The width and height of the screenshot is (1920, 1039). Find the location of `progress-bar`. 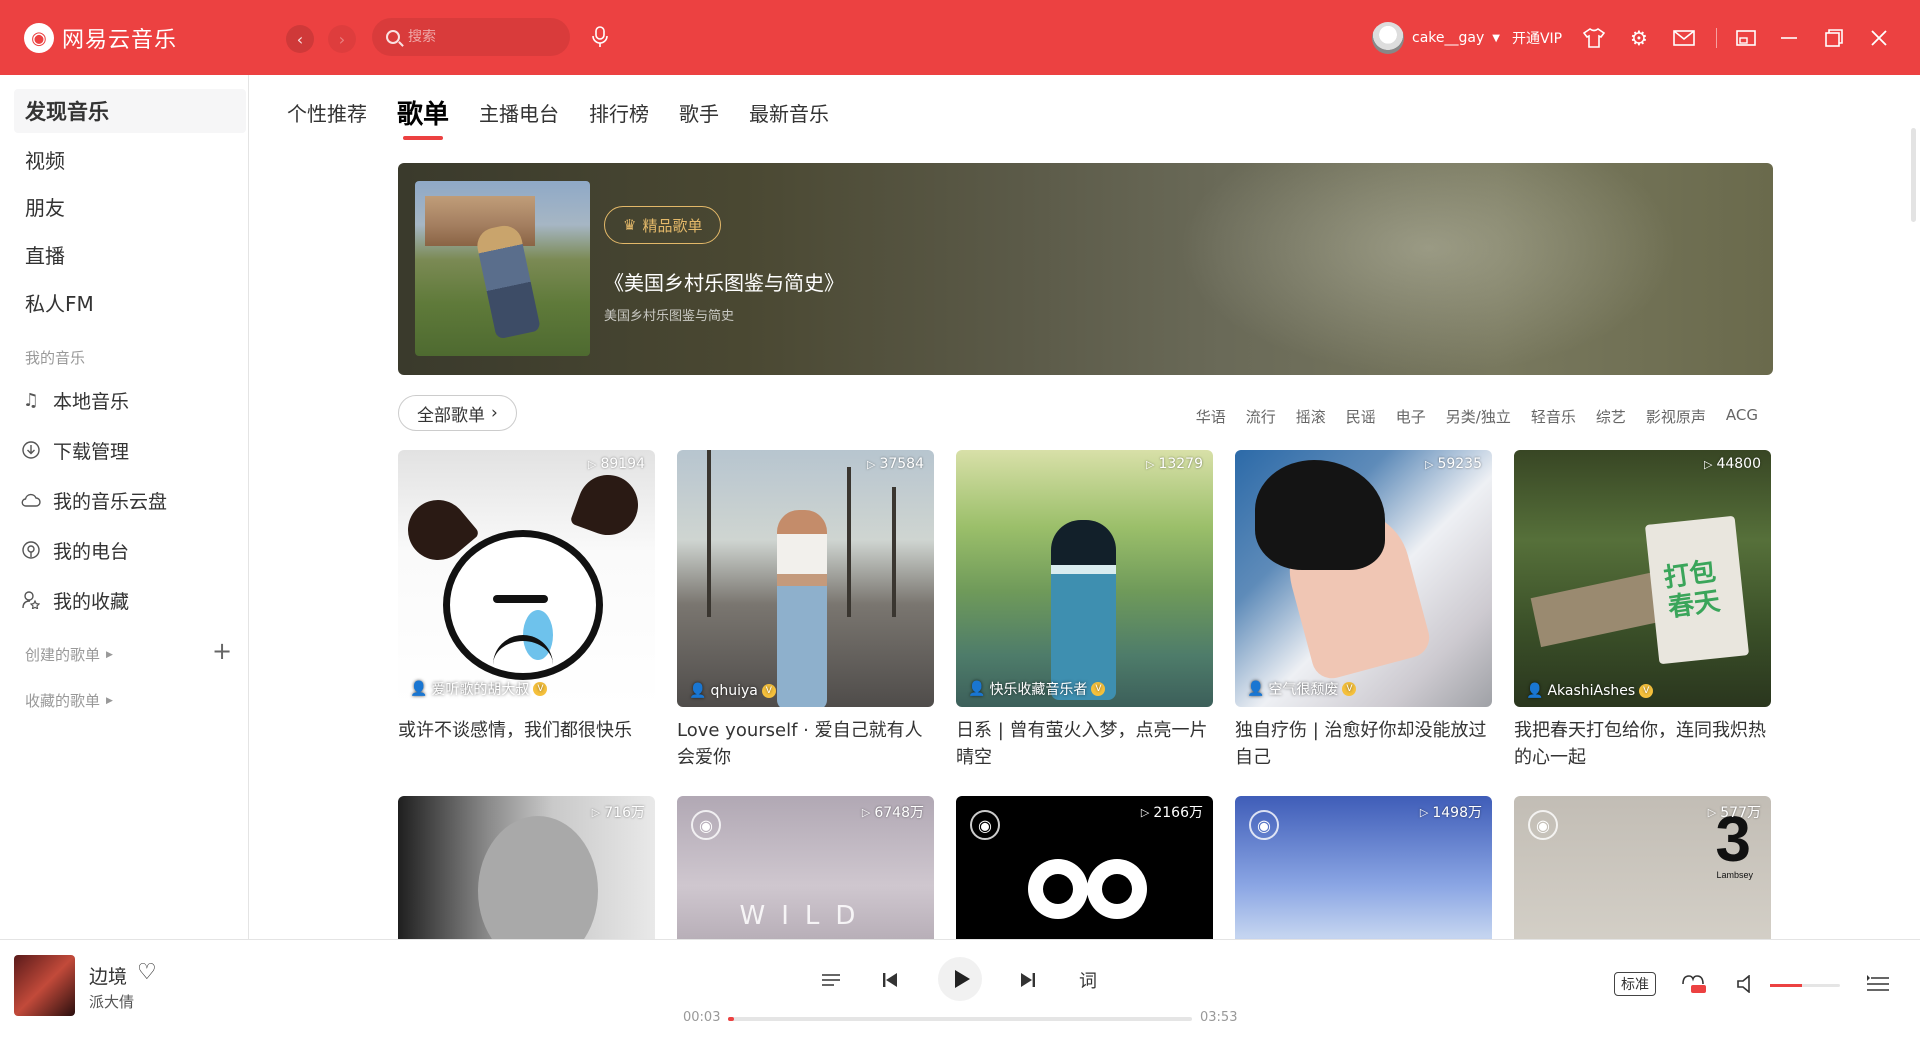

progress-bar is located at coordinates (960, 1019).